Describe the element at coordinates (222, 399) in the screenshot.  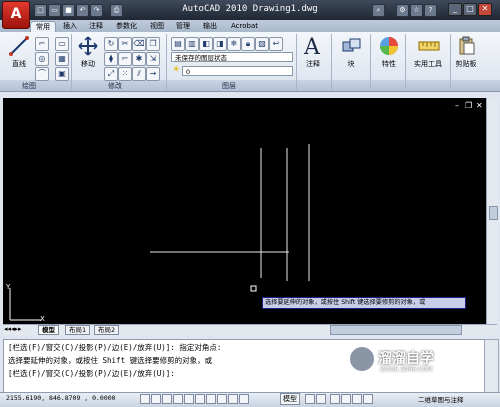
I see `dynamic-input-icon` at that location.